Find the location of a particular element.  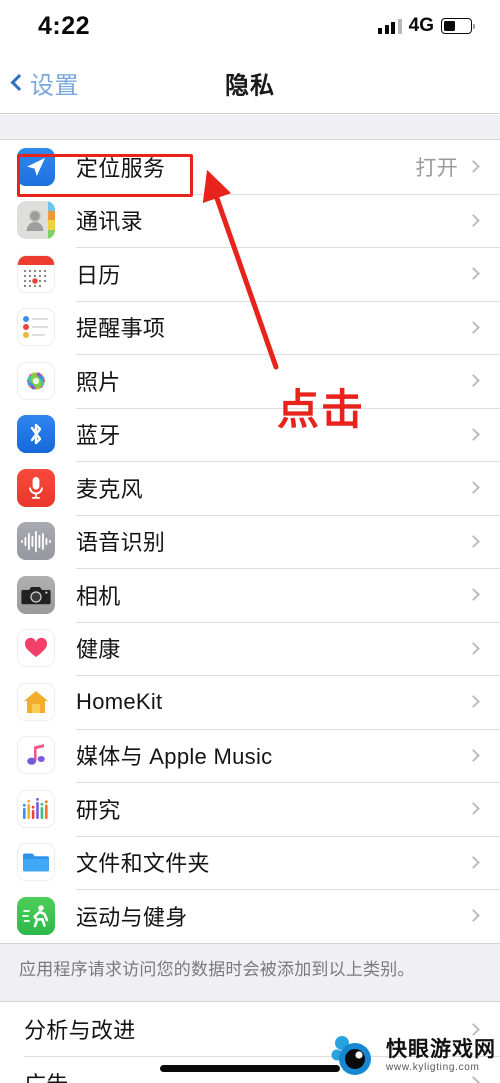

microphone-icon is located at coordinates (36, 487).